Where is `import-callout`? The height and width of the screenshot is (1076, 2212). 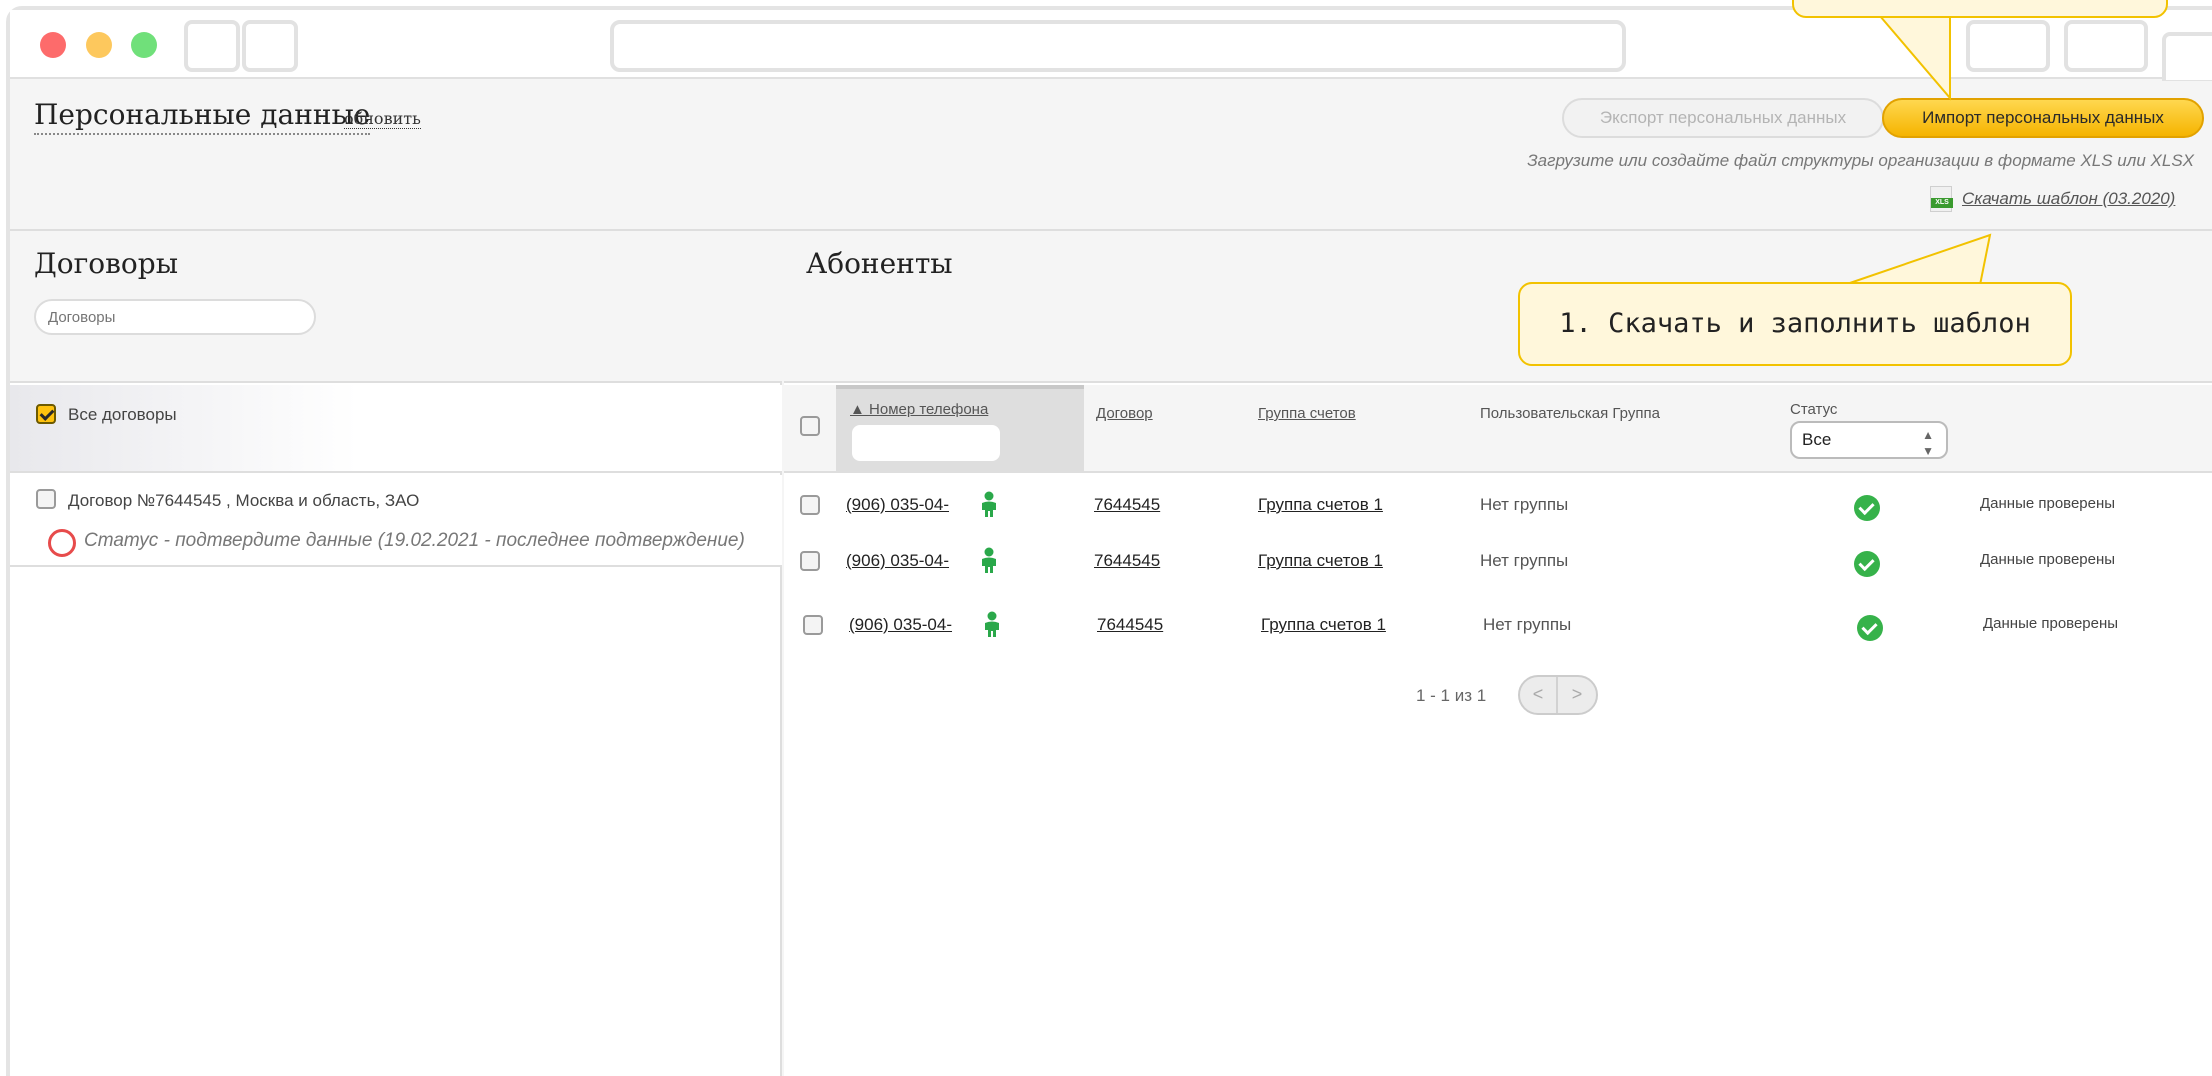 import-callout is located at coordinates (1980, 9).